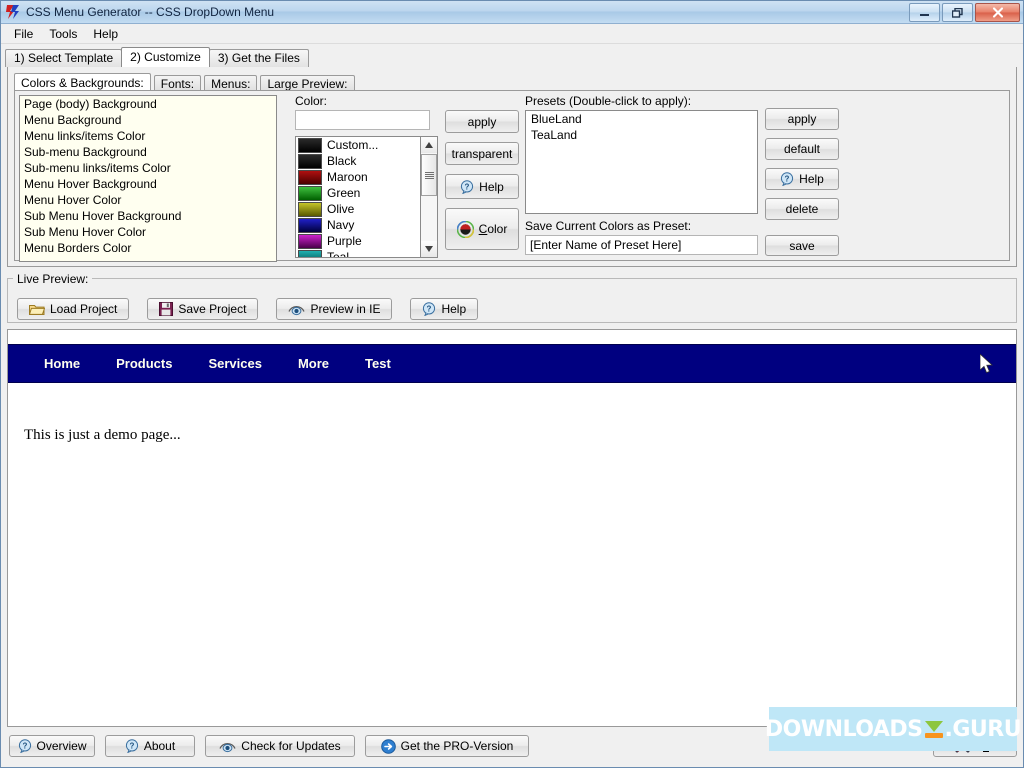  I want to click on preview-menu-item-services: Services, so click(235, 363).